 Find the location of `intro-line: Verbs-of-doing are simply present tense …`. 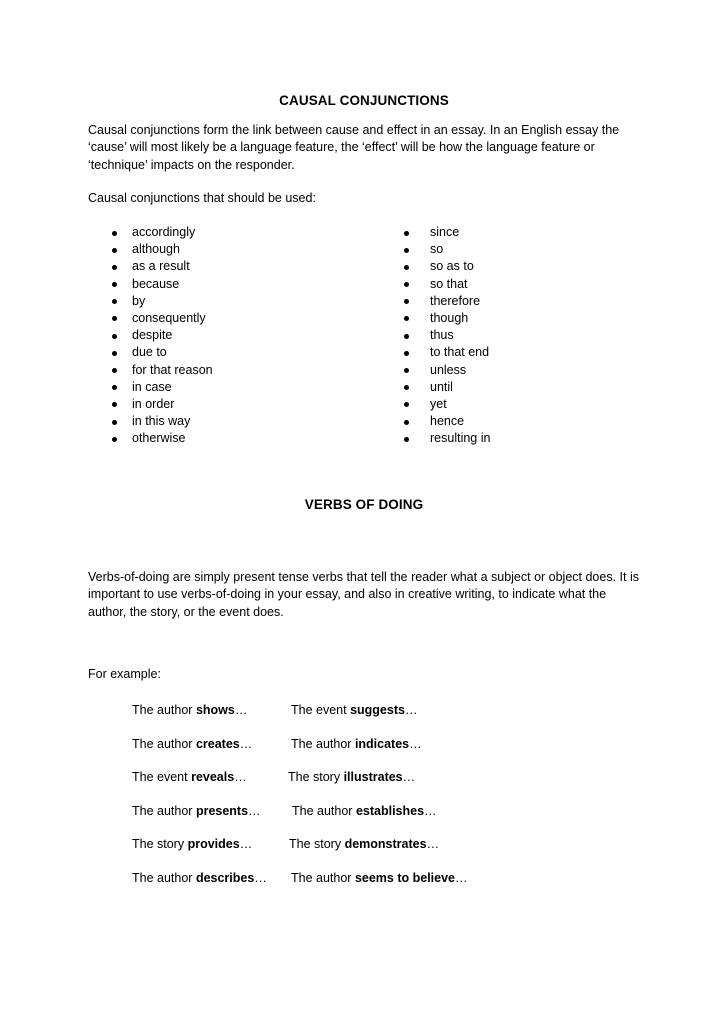

intro-line: Verbs-of-doing are simply present tense … is located at coordinates (363, 577).